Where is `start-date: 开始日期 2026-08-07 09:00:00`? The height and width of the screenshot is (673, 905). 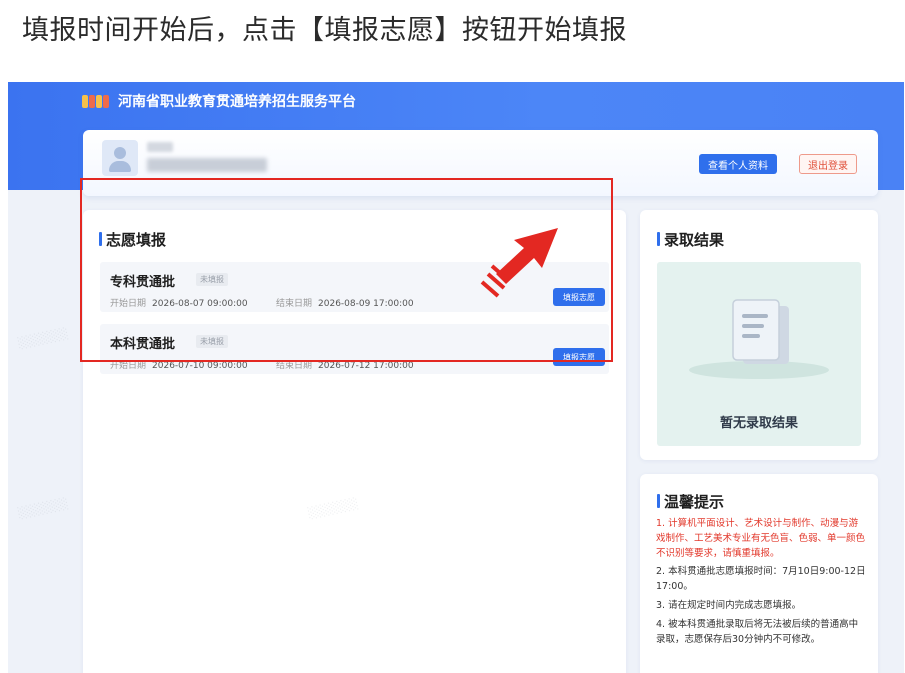 start-date: 开始日期 2026-08-07 09:00:00 is located at coordinates (179, 302).